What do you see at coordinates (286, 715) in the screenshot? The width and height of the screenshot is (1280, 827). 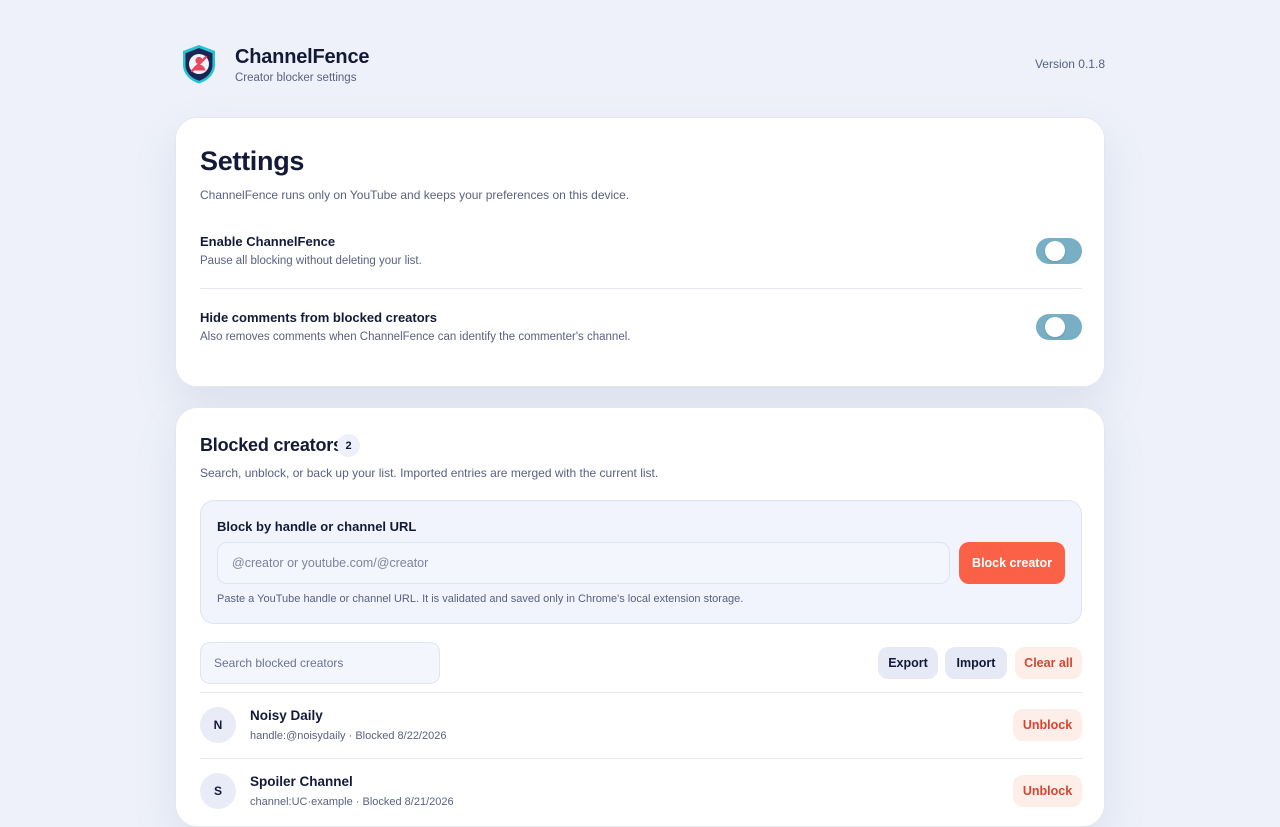 I see `creator-name: Noisy Daily` at bounding box center [286, 715].